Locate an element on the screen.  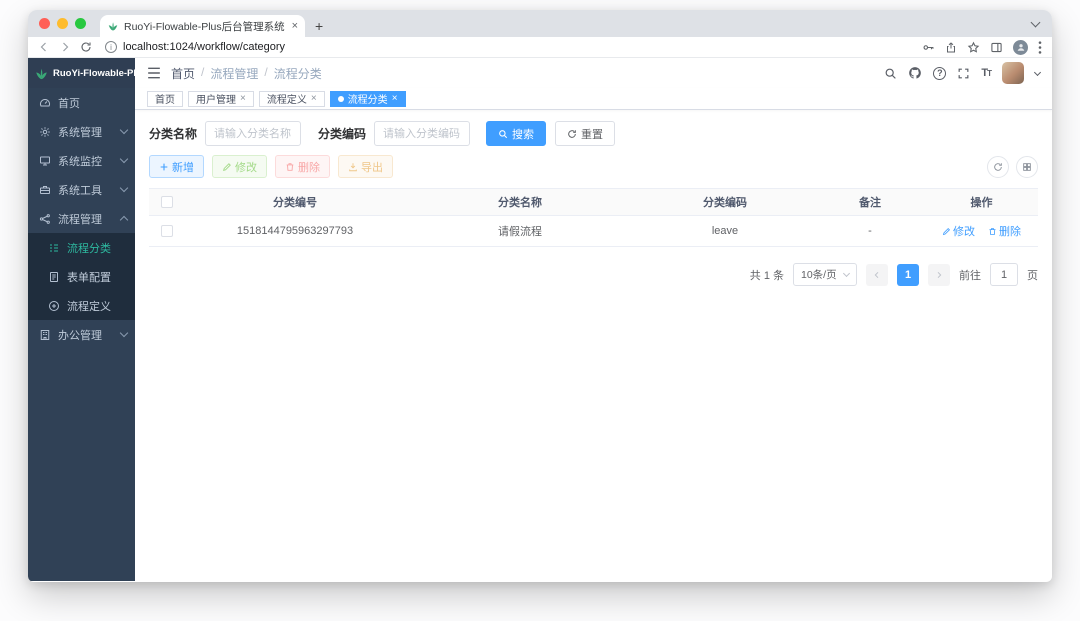
next-page-button is located at coordinates (939, 274).